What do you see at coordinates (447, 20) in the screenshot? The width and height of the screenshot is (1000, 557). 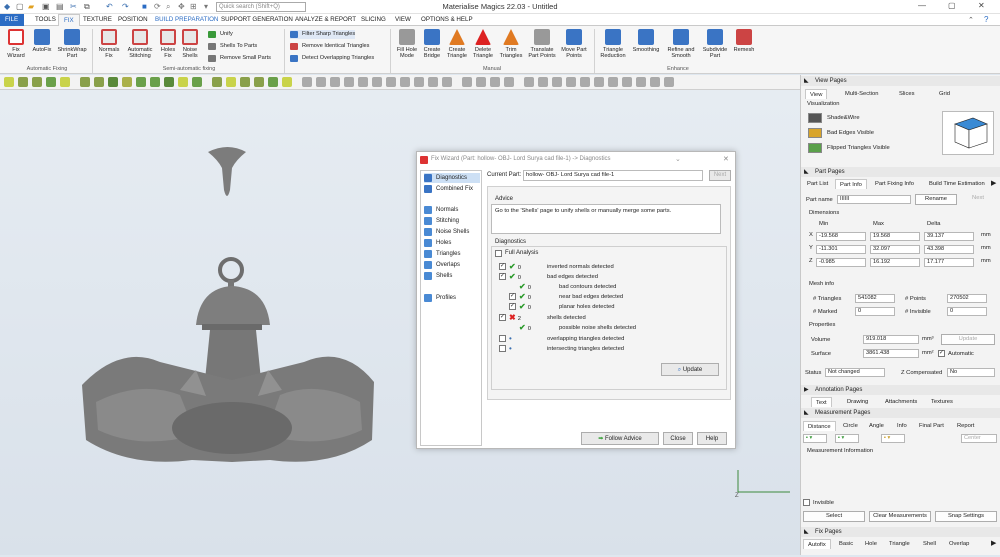 I see `tab-options-help: OPTIONS & HELP` at bounding box center [447, 20].